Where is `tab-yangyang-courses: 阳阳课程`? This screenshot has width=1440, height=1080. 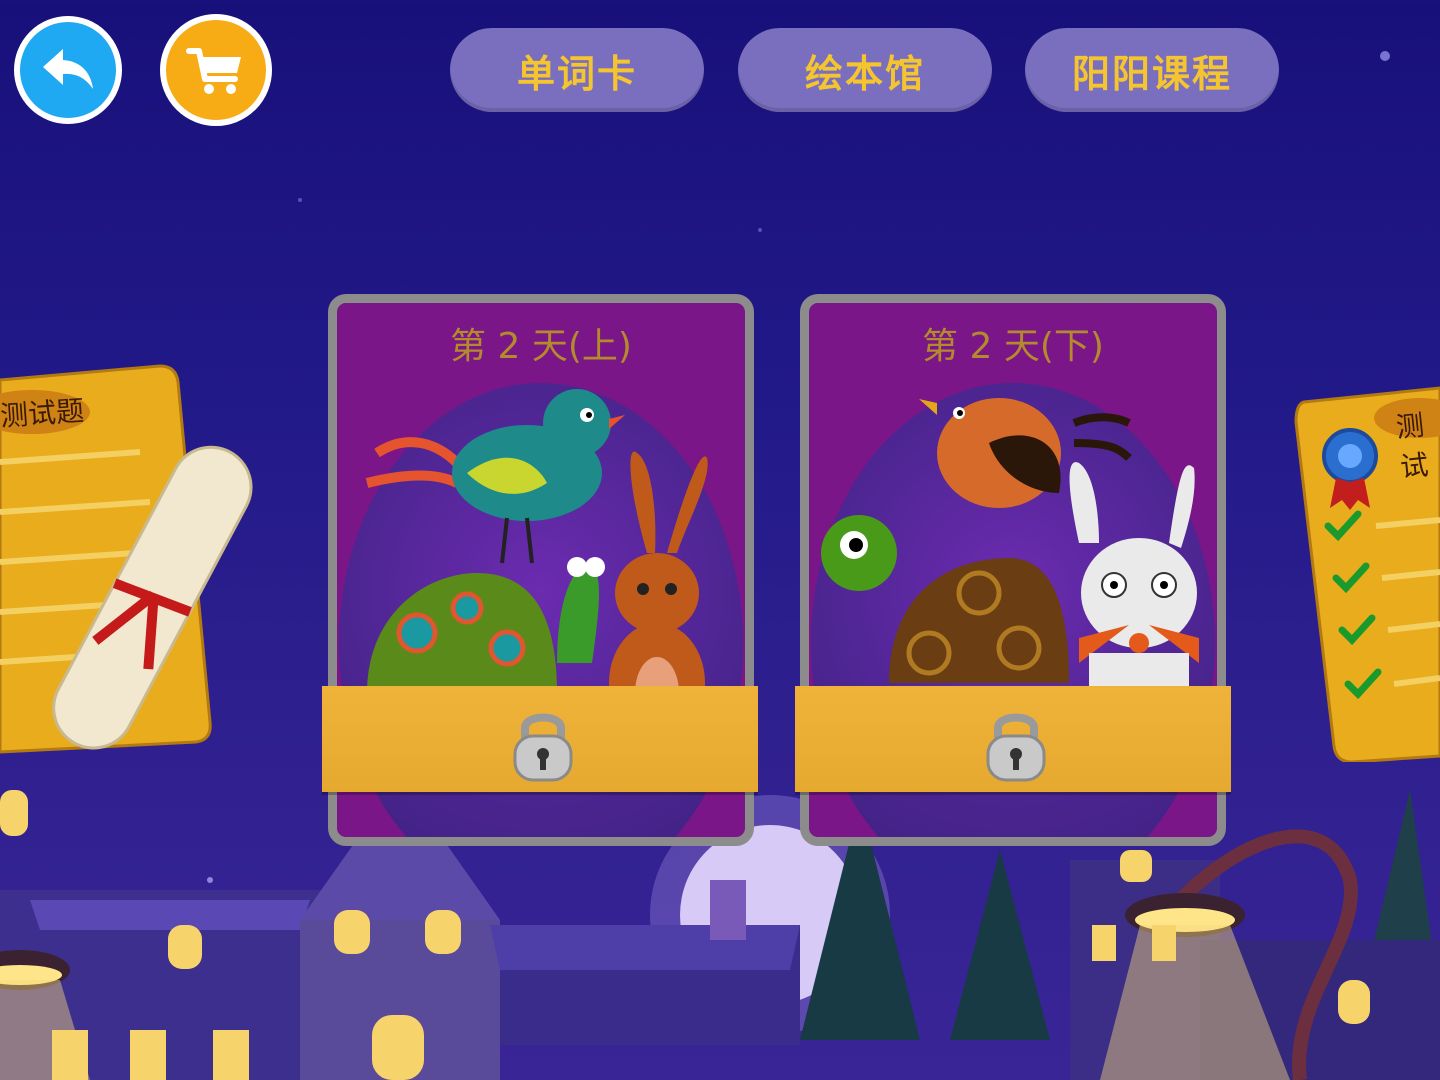 tab-yangyang-courses: 阳阳课程 is located at coordinates (1152, 70).